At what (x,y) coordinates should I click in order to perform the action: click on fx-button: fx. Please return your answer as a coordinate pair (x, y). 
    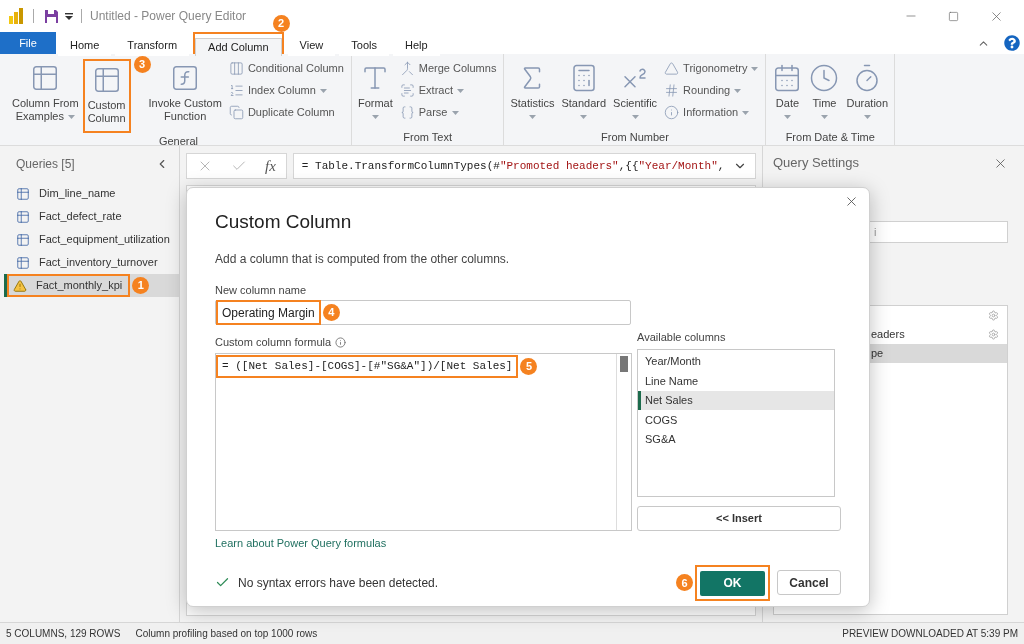
    Looking at the image, I should click on (270, 166).